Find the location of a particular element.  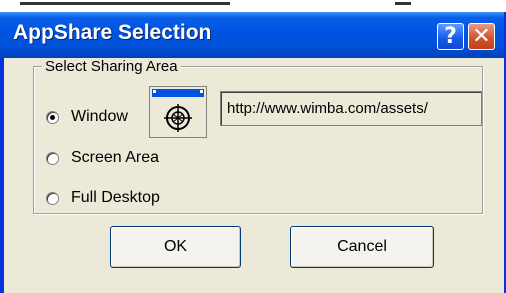

cancel-button: Cancel is located at coordinates (362, 247).